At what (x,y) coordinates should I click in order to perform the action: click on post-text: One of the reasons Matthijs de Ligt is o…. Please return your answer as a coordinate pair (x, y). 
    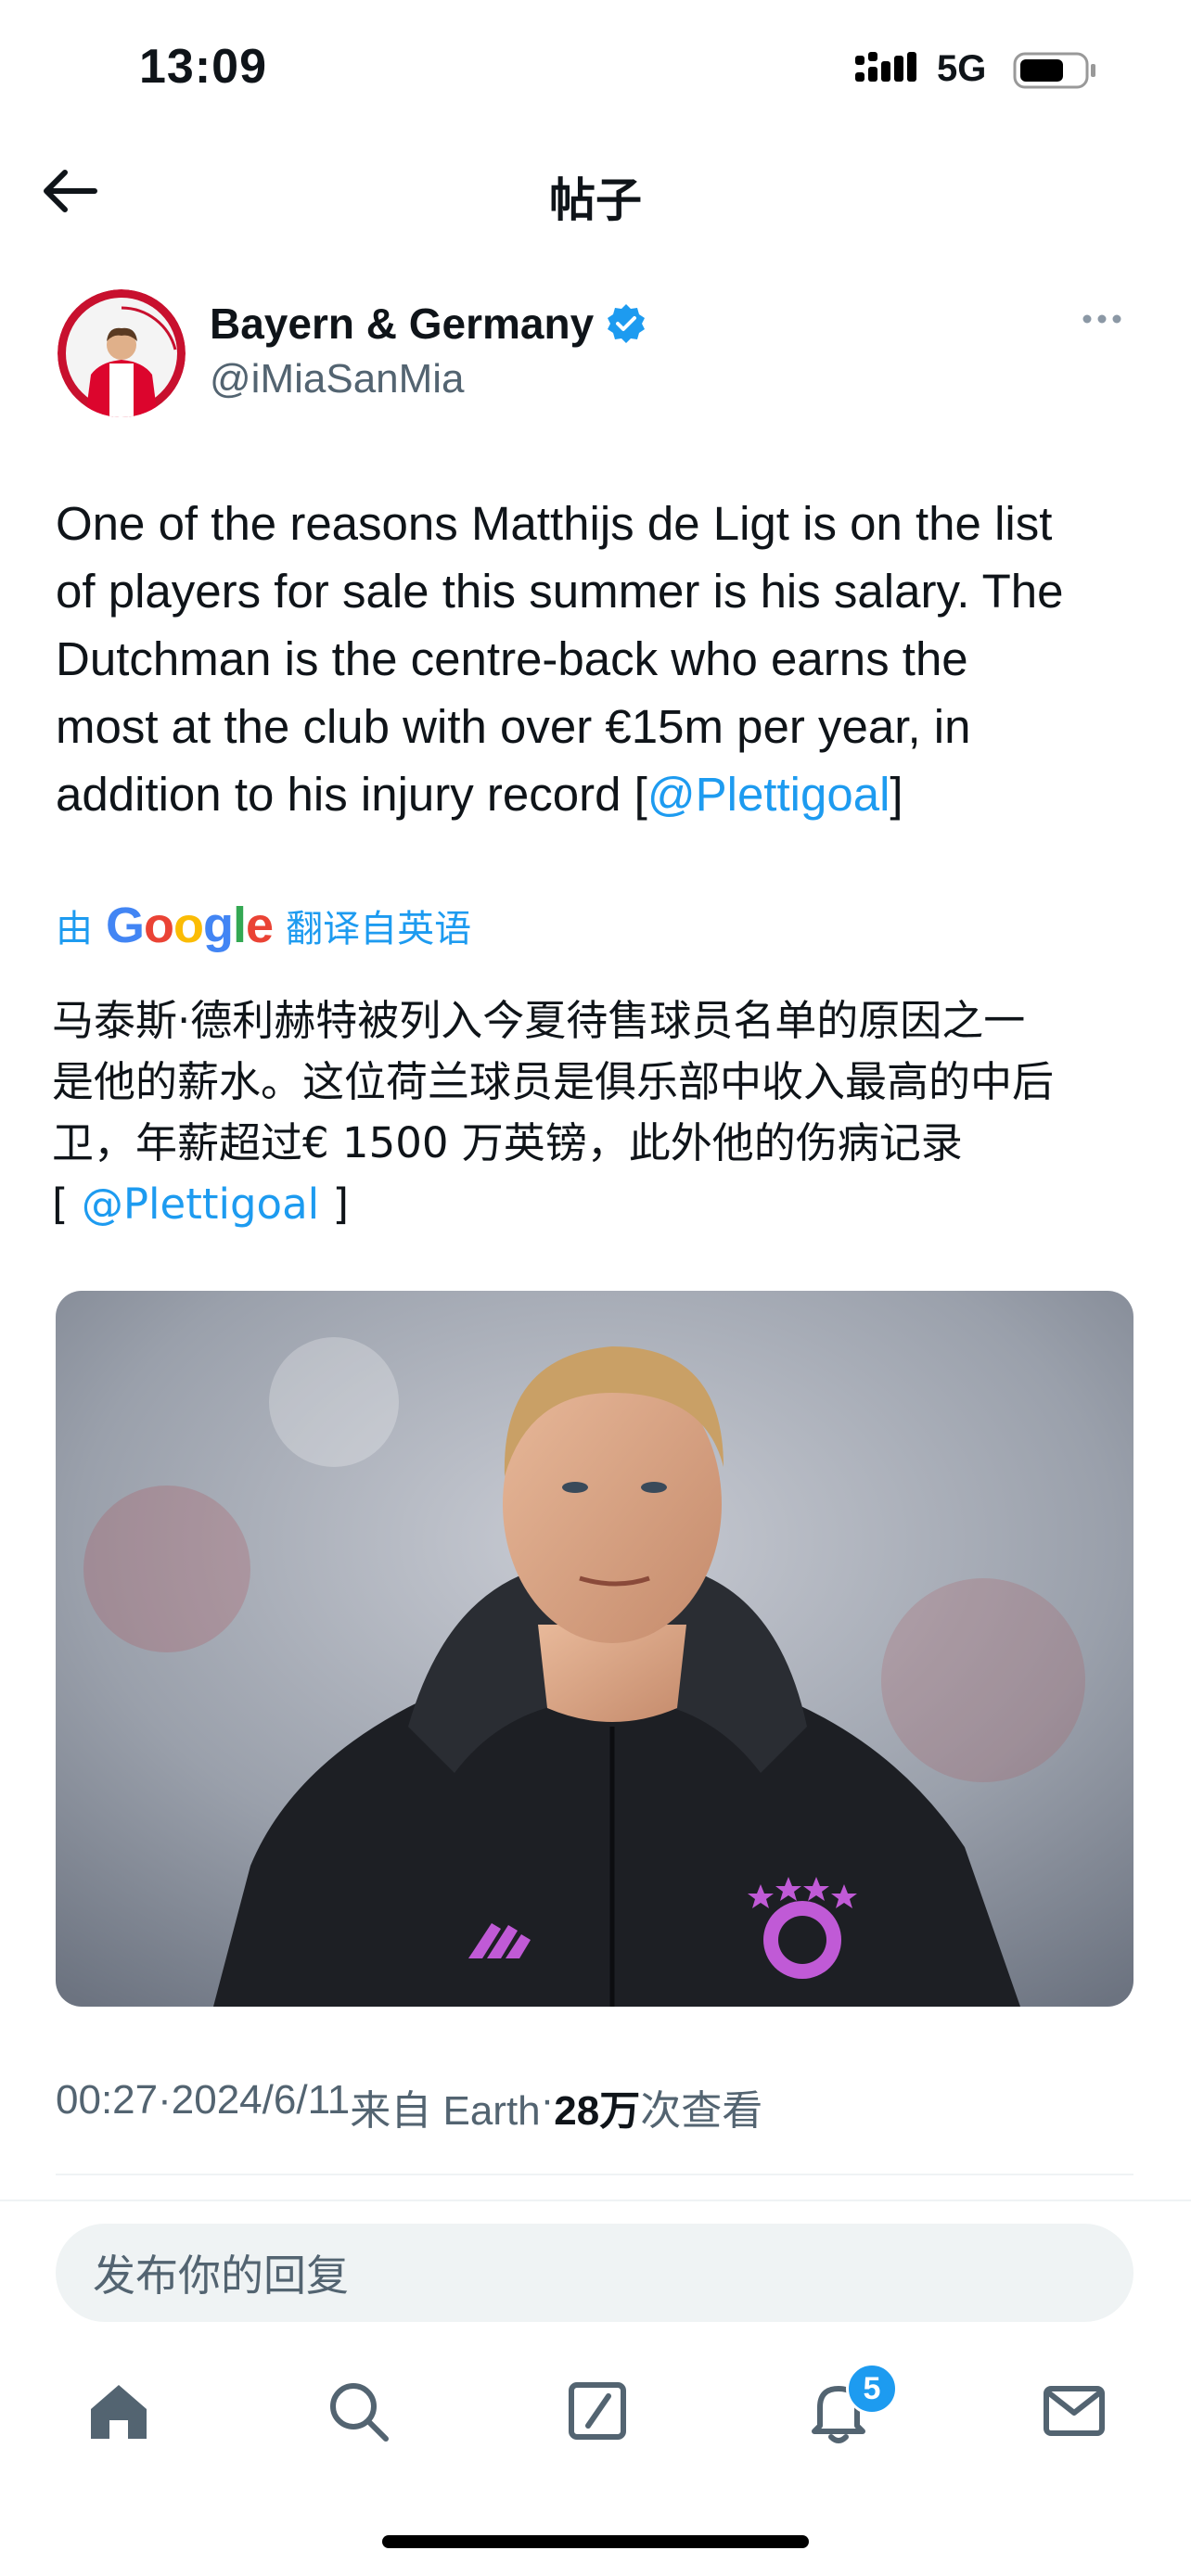
    Looking at the image, I should click on (598, 659).